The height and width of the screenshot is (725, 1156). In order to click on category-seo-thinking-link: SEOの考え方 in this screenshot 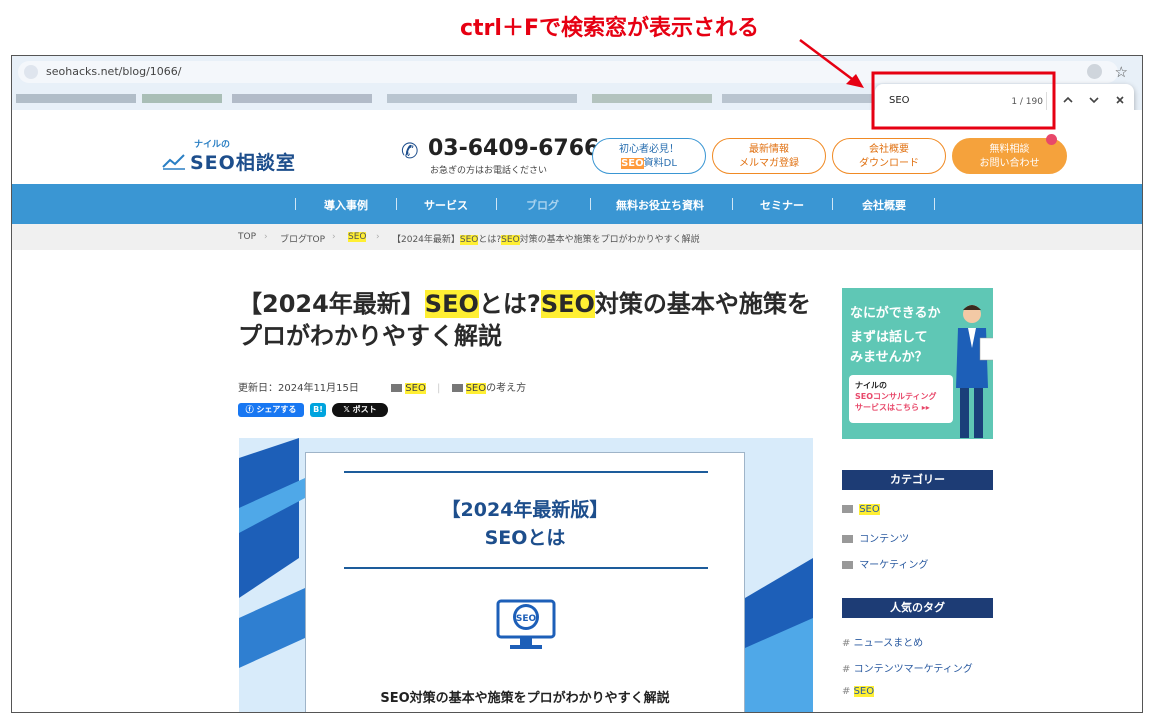, I will do `click(496, 388)`.